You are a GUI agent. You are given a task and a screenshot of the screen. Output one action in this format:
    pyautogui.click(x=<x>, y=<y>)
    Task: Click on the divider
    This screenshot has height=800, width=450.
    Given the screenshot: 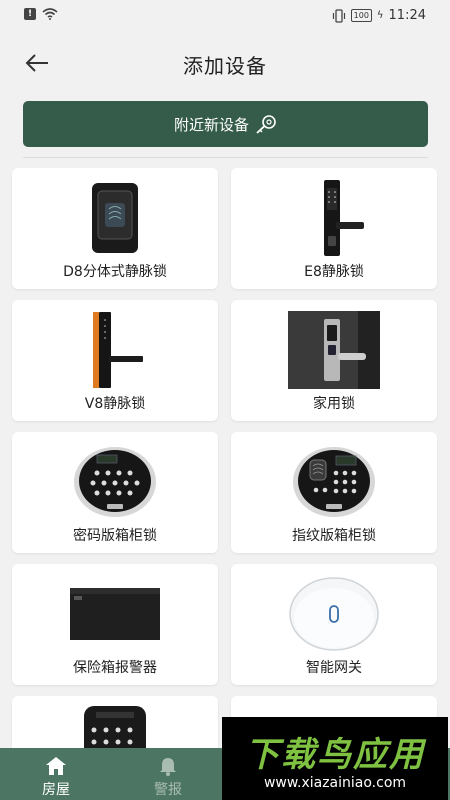 What is the action you would take?
    pyautogui.click(x=225, y=157)
    